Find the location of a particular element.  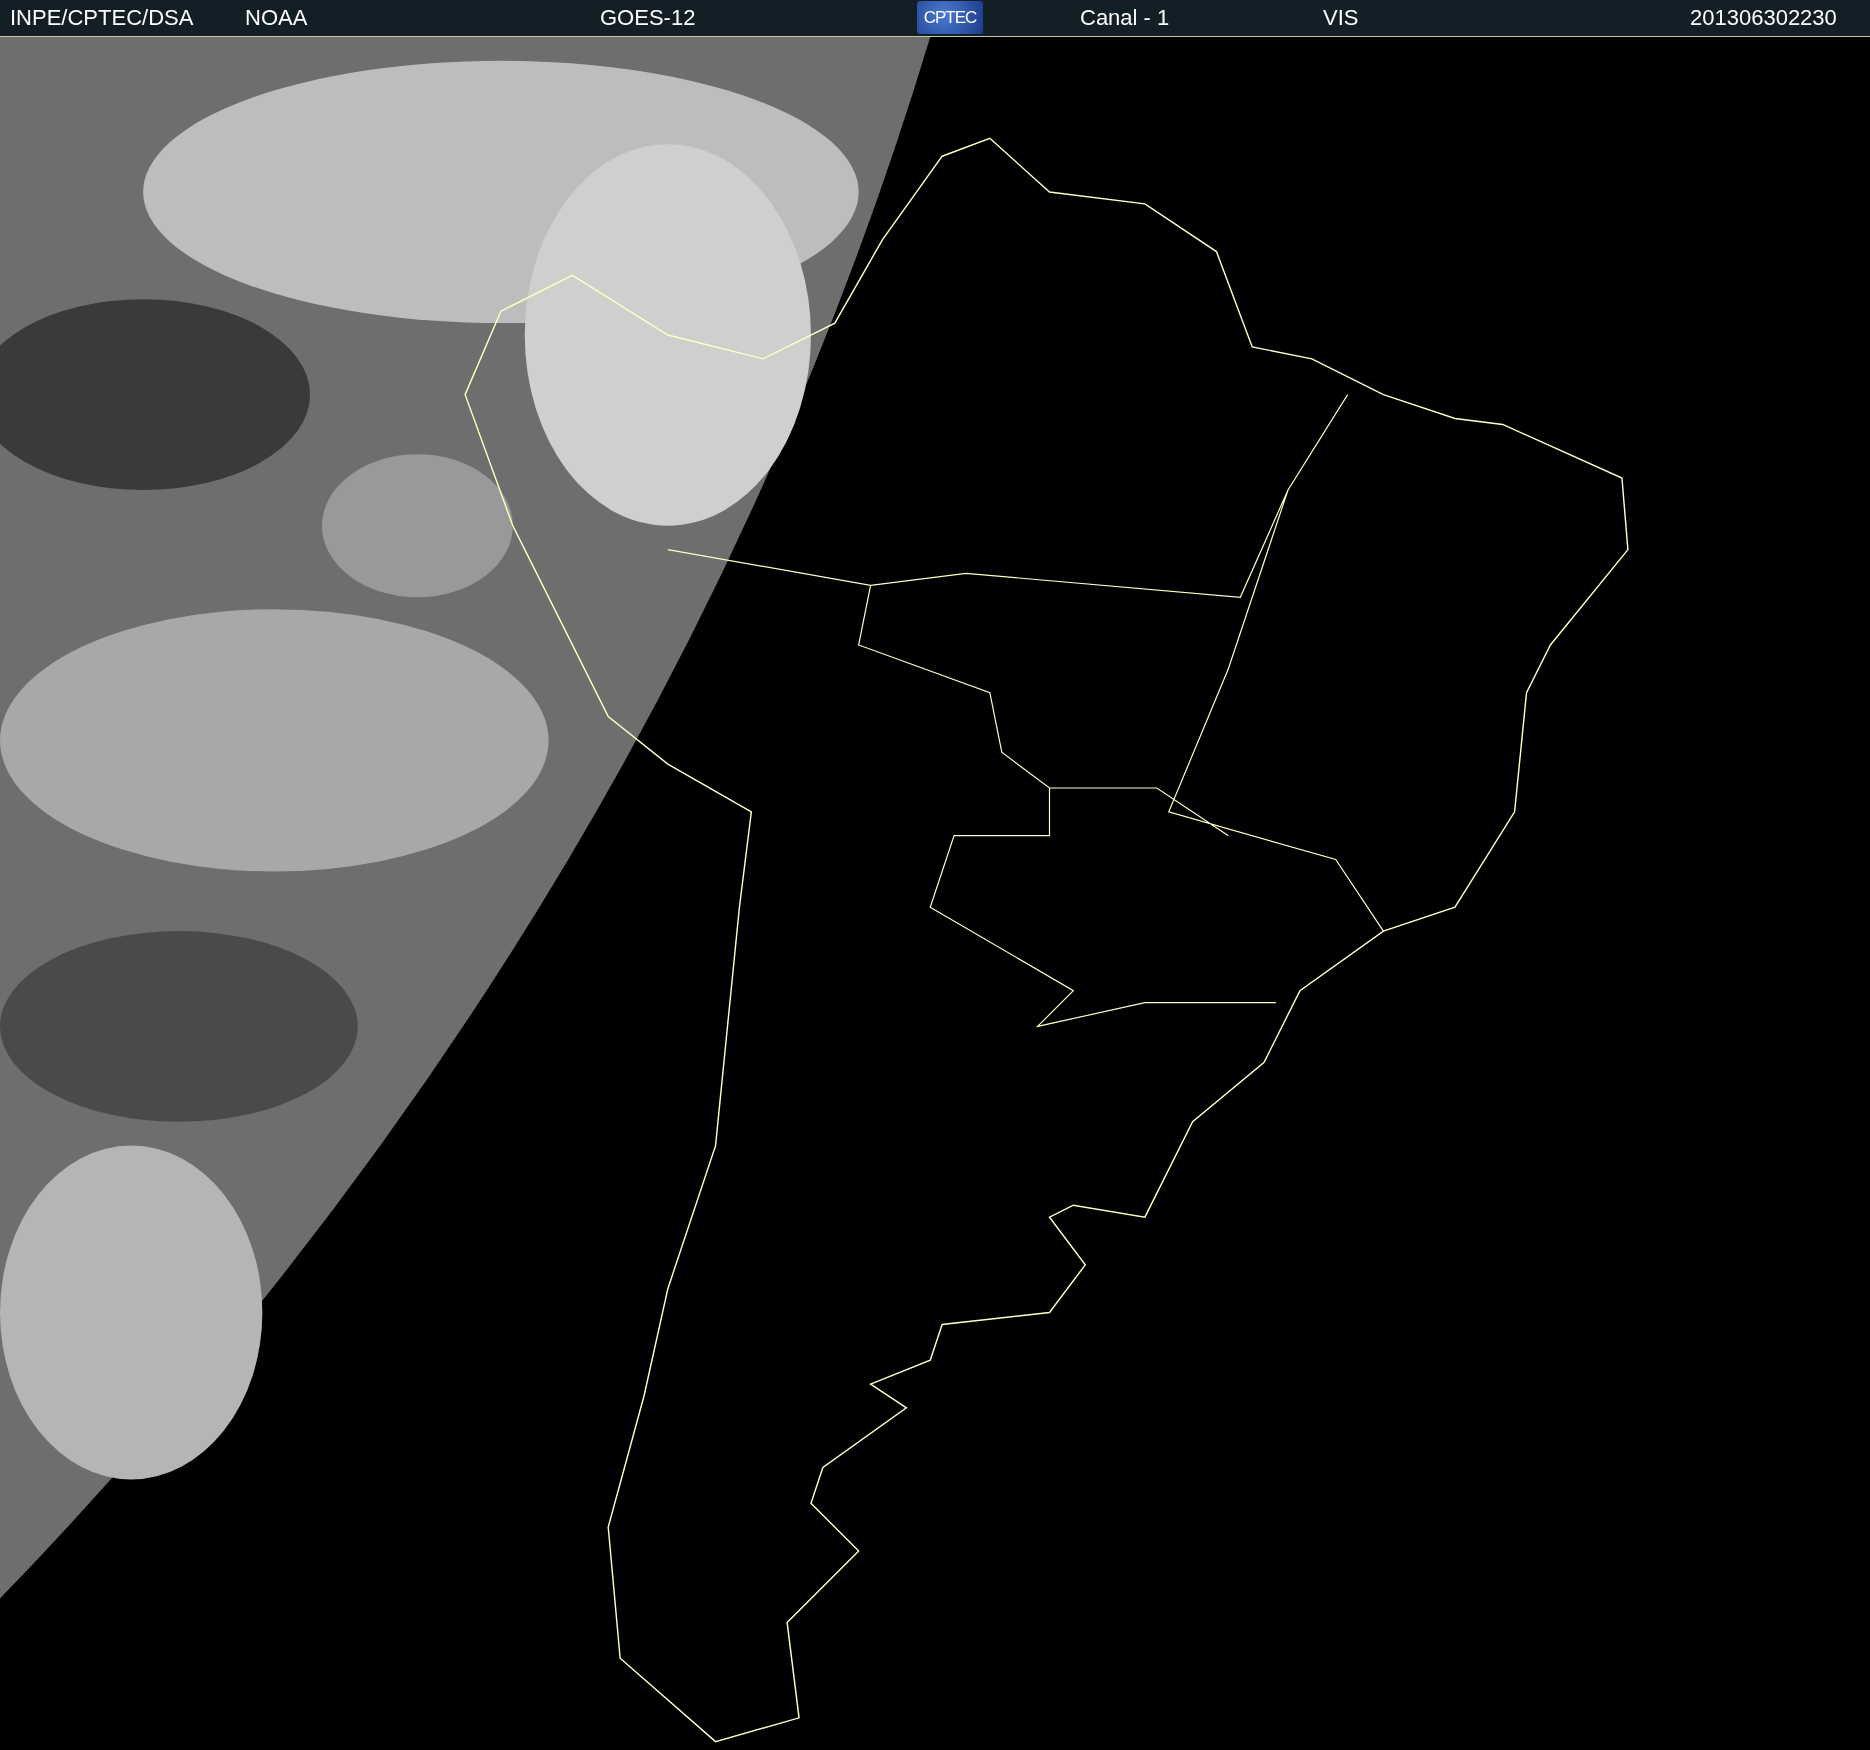

agency-label: INPE/CPTEC/DSA is located at coordinates (102, 18).